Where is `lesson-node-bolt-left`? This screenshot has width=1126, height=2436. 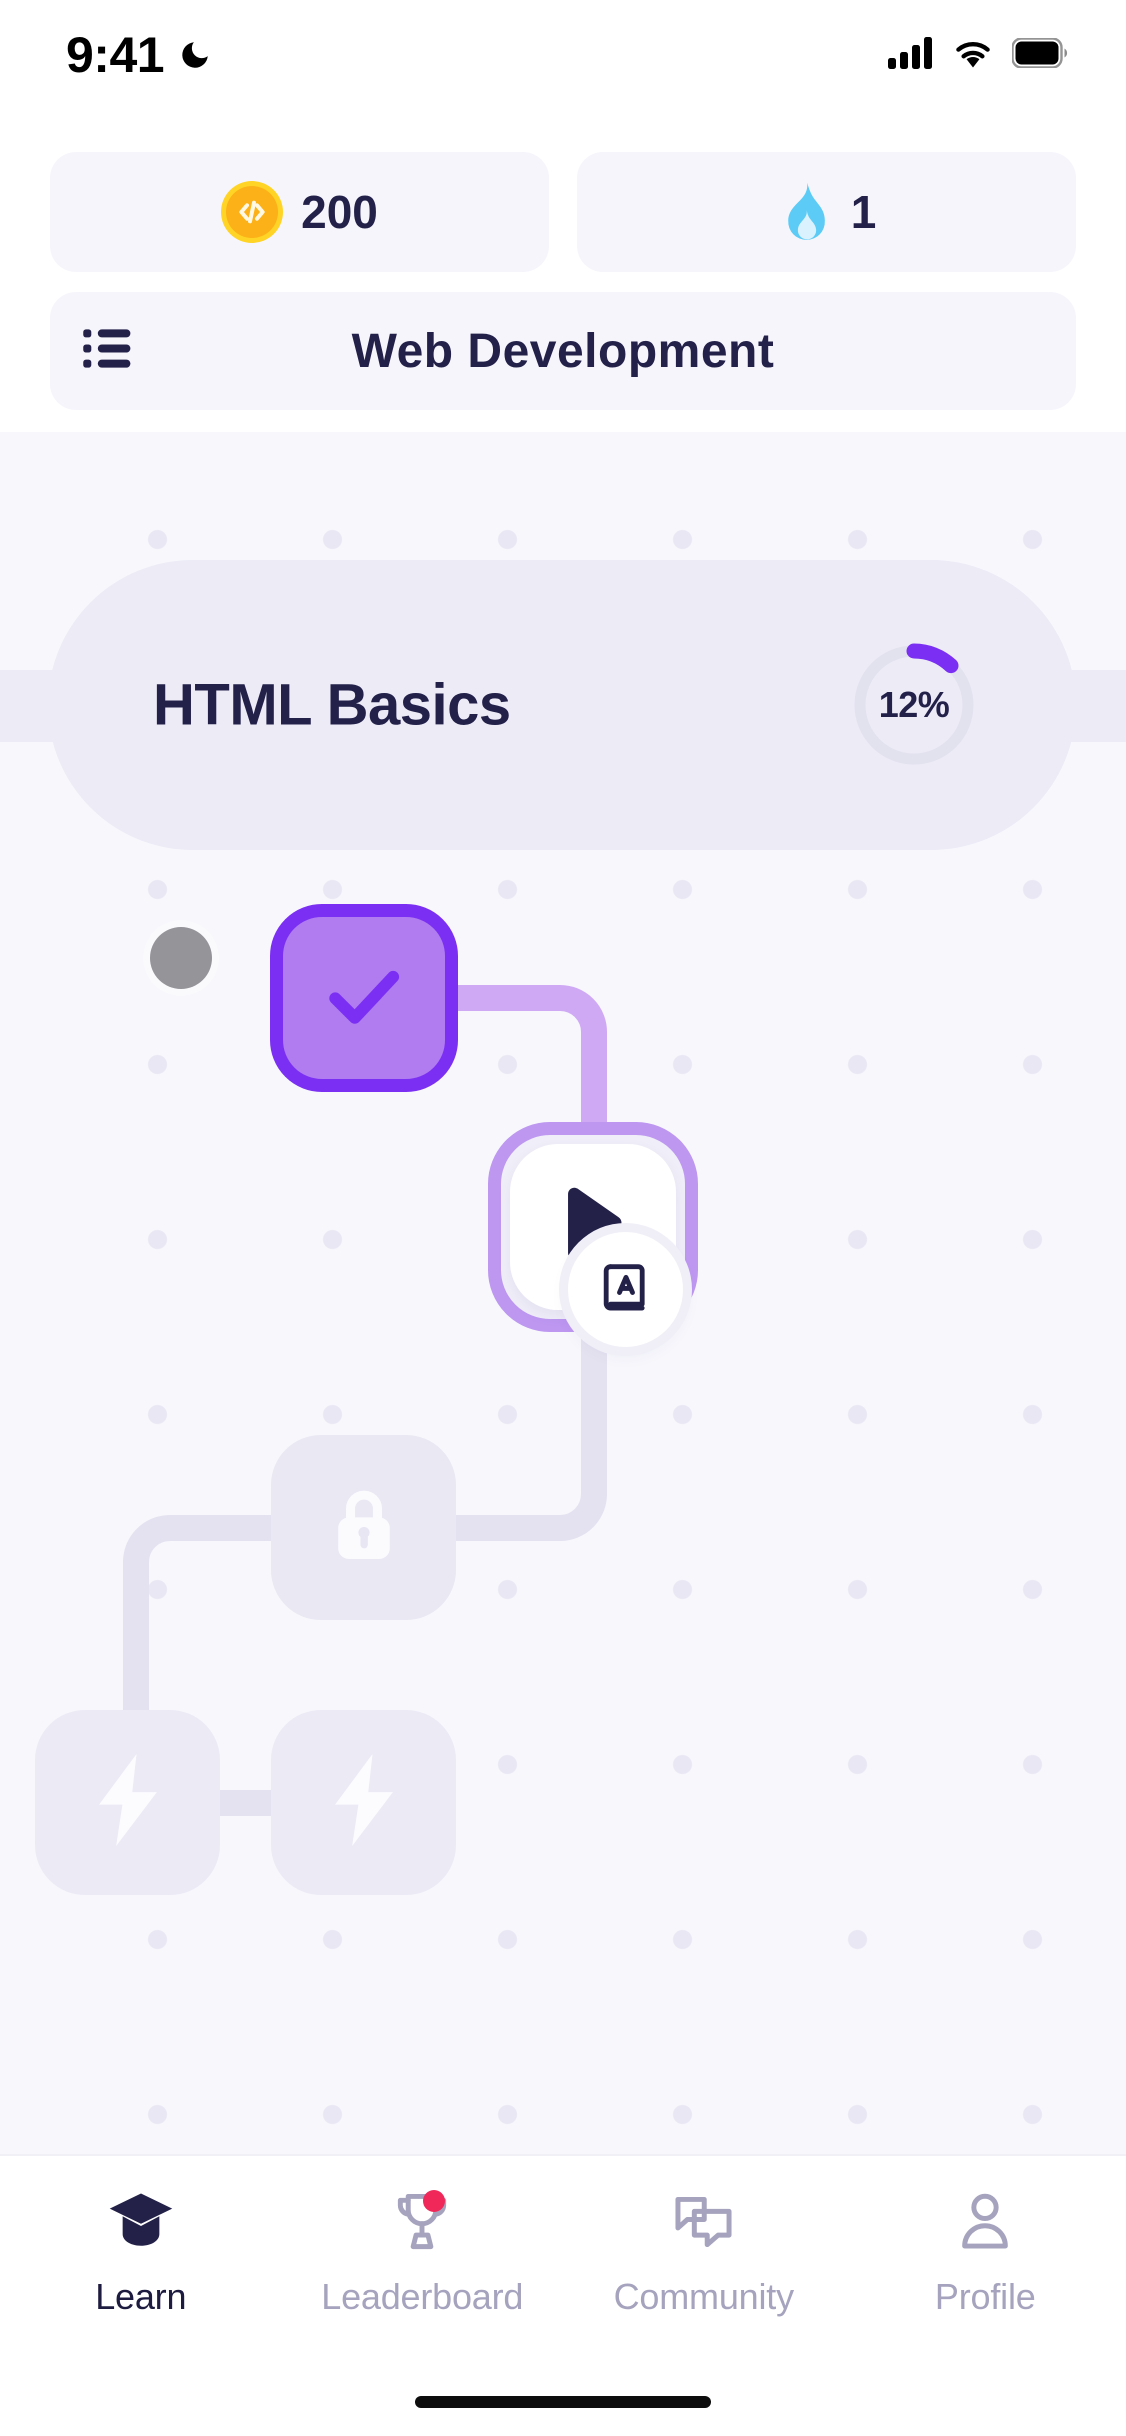
lesson-node-bolt-left is located at coordinates (127, 1802).